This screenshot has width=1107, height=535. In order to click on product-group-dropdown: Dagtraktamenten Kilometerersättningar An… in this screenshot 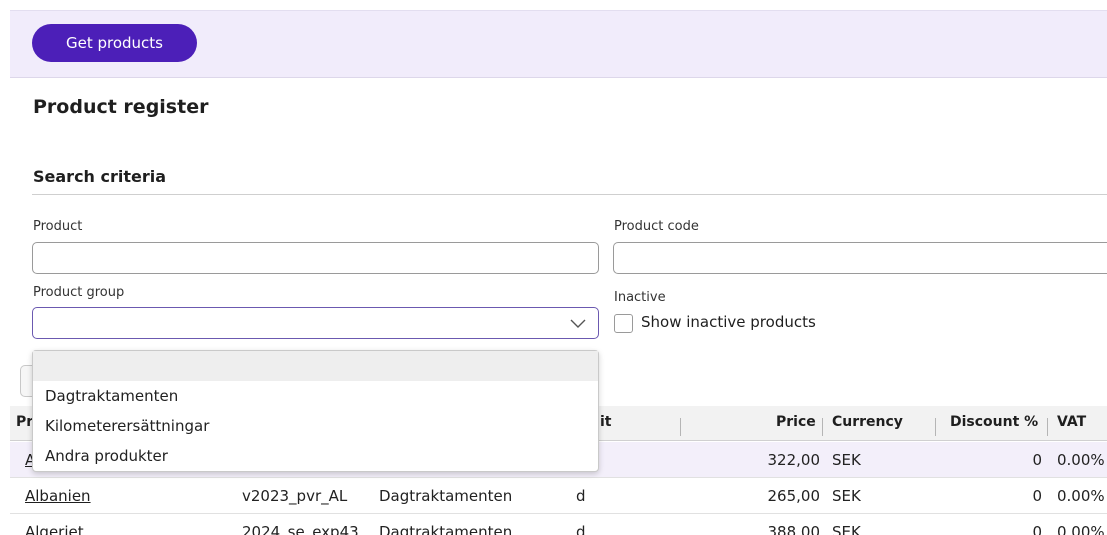, I will do `click(315, 411)`.